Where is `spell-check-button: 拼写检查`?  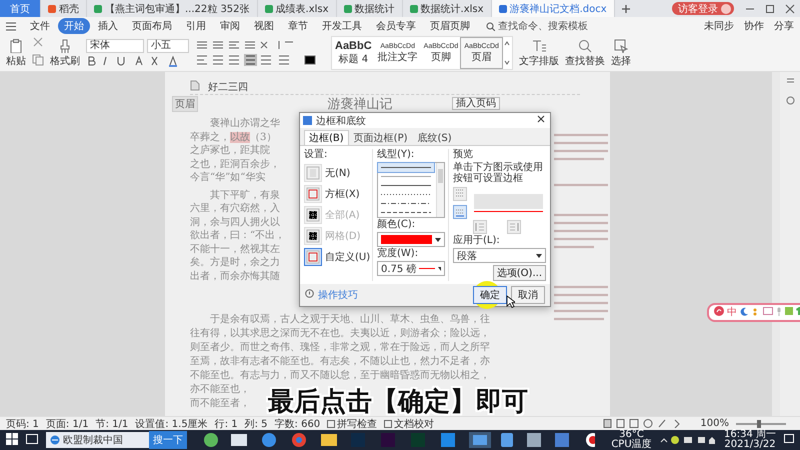 spell-check-button: 拼写检查 is located at coordinates (352, 423).